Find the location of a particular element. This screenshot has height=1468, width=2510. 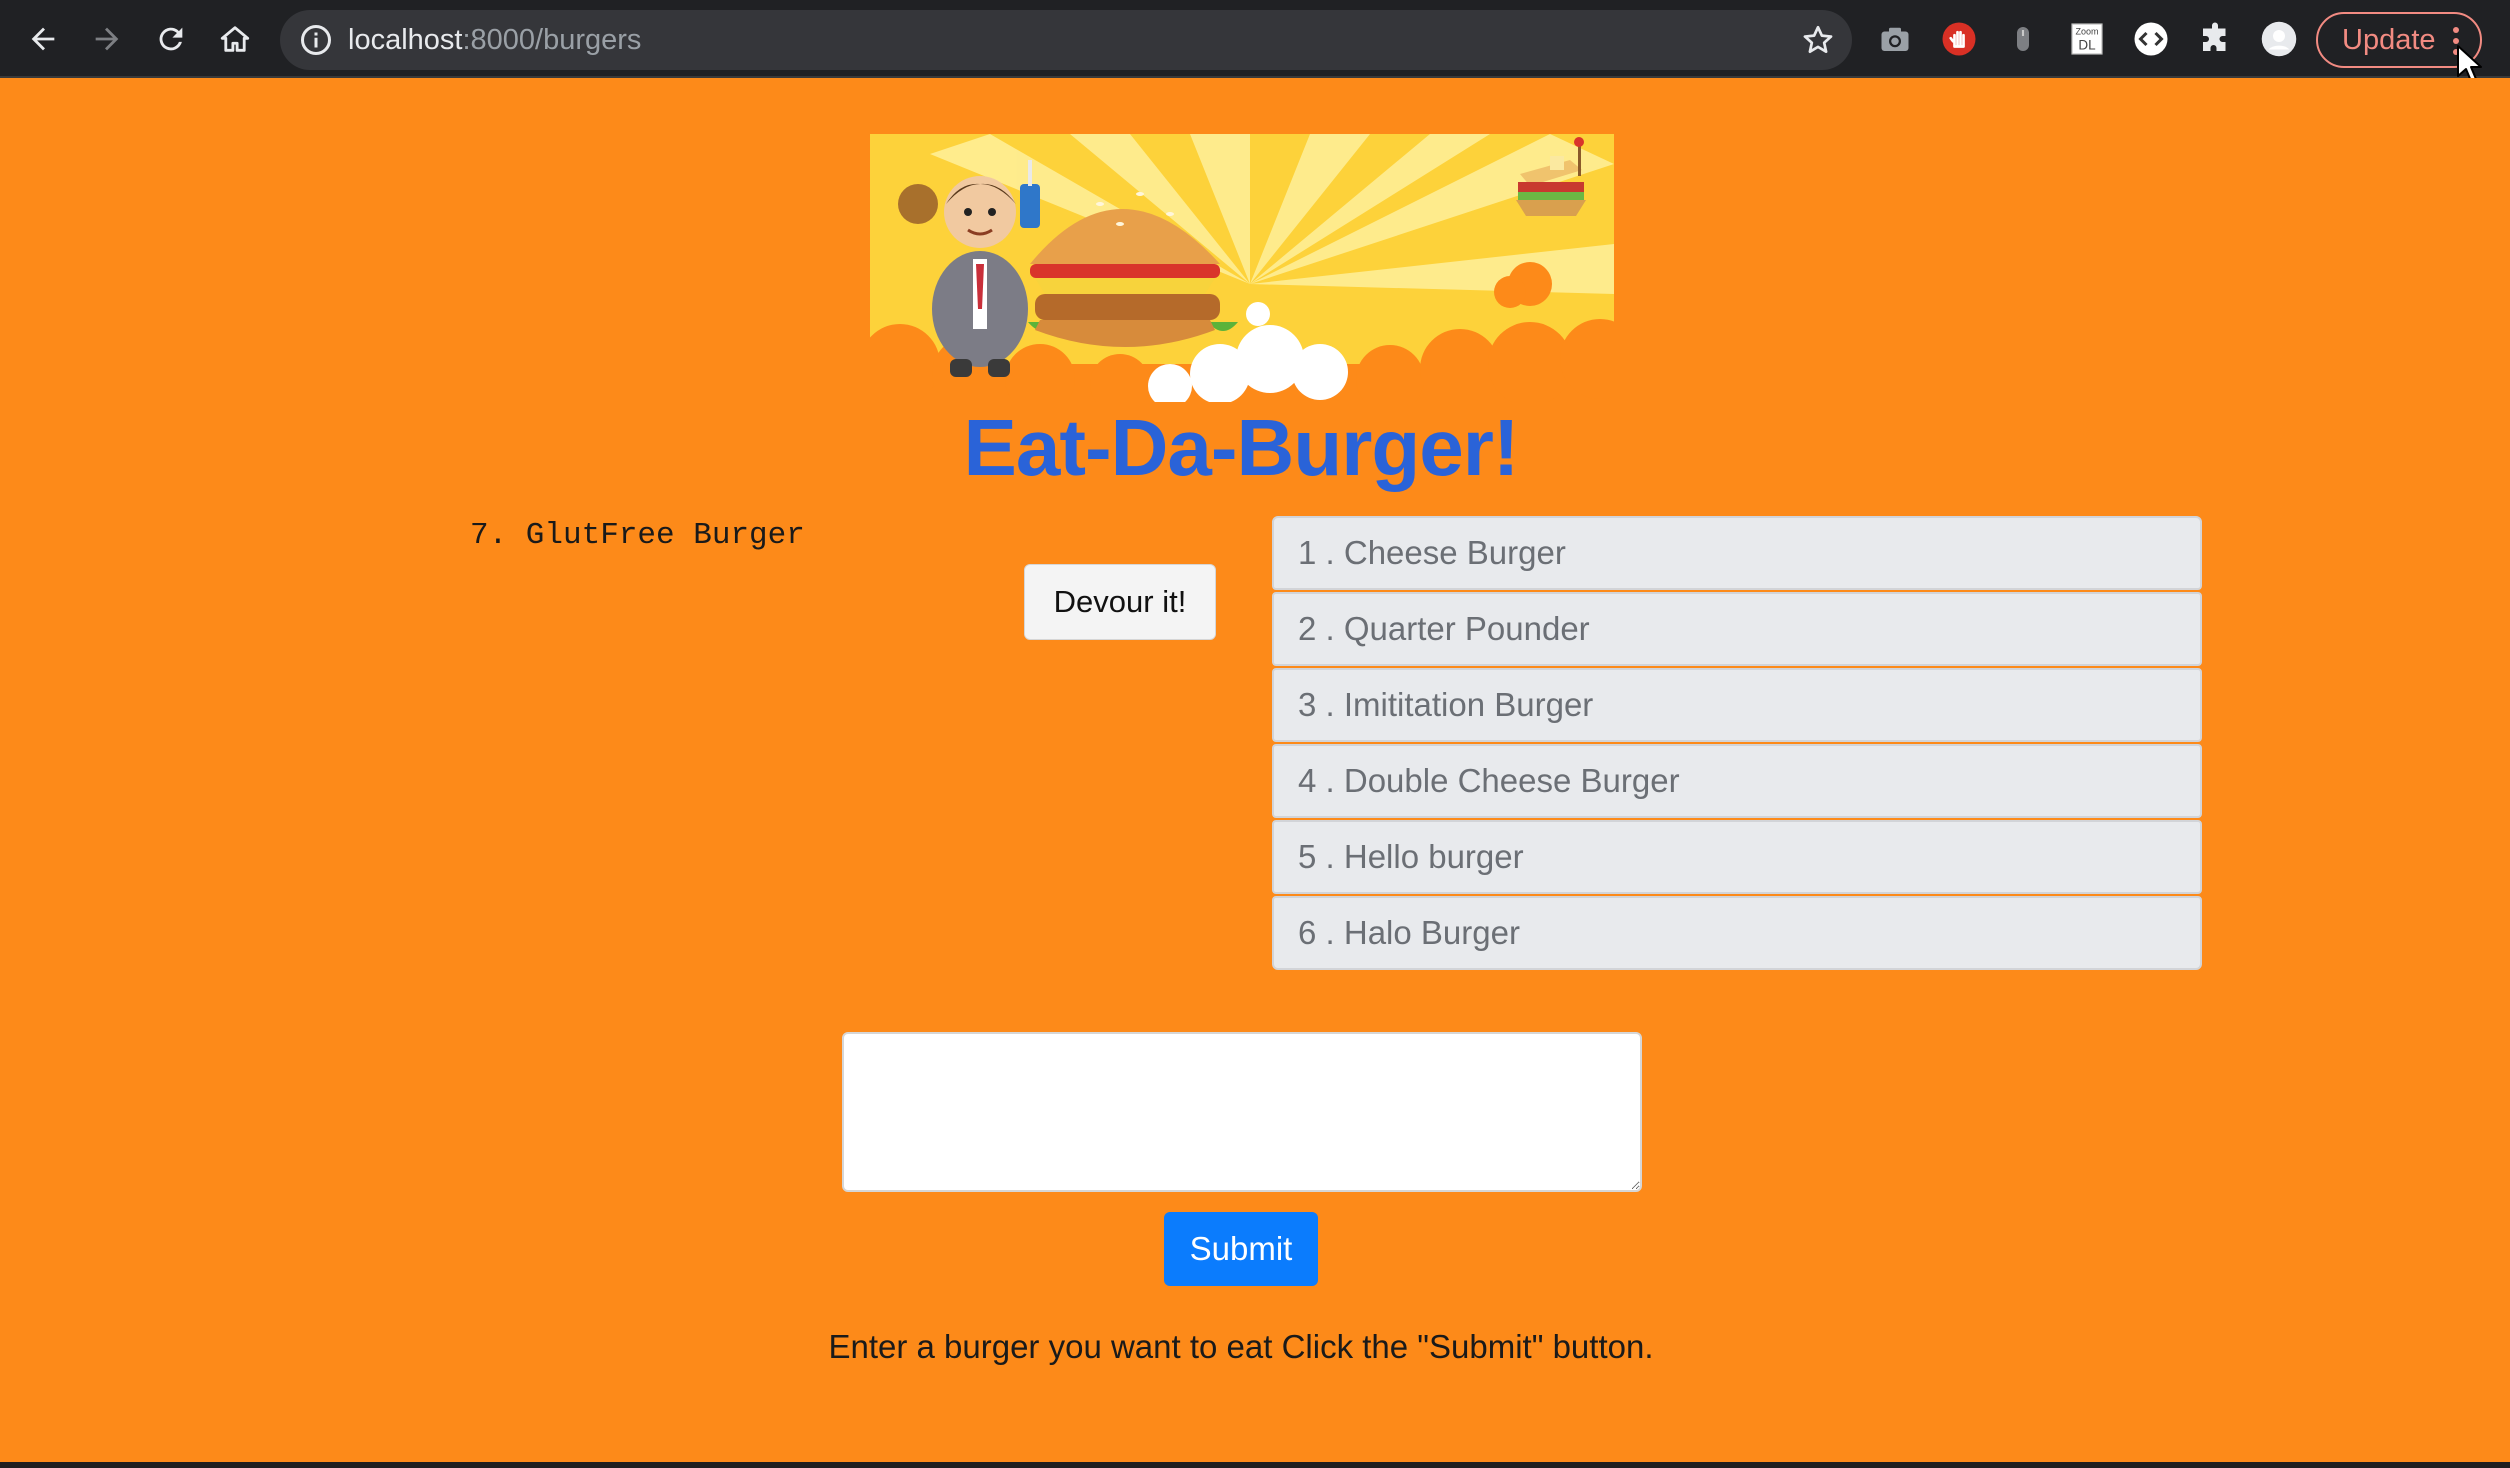

puzzle-extensions-icon is located at coordinates (2215, 39).